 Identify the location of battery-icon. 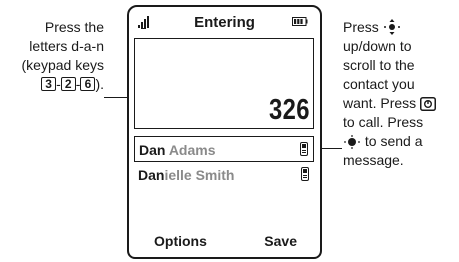
(300, 21).